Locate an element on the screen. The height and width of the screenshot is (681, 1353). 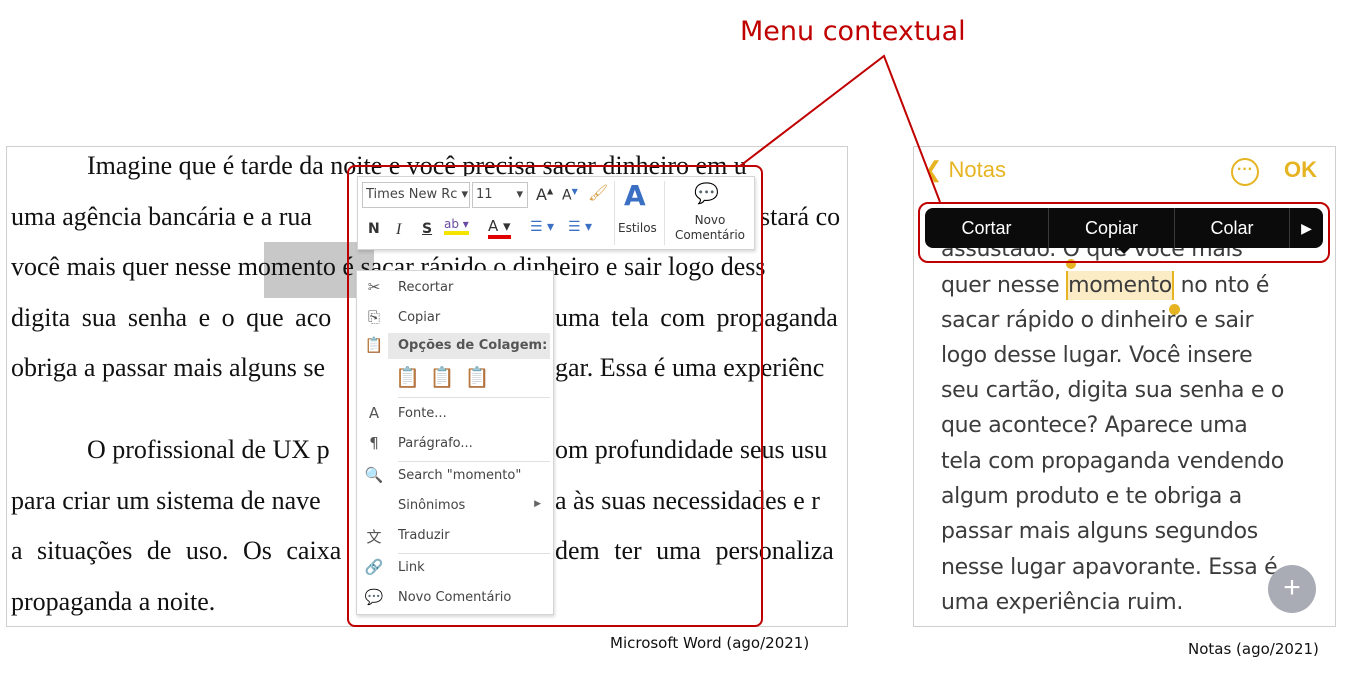
notes-caption: Notas (ago/2021) is located at coordinates (1253, 649).